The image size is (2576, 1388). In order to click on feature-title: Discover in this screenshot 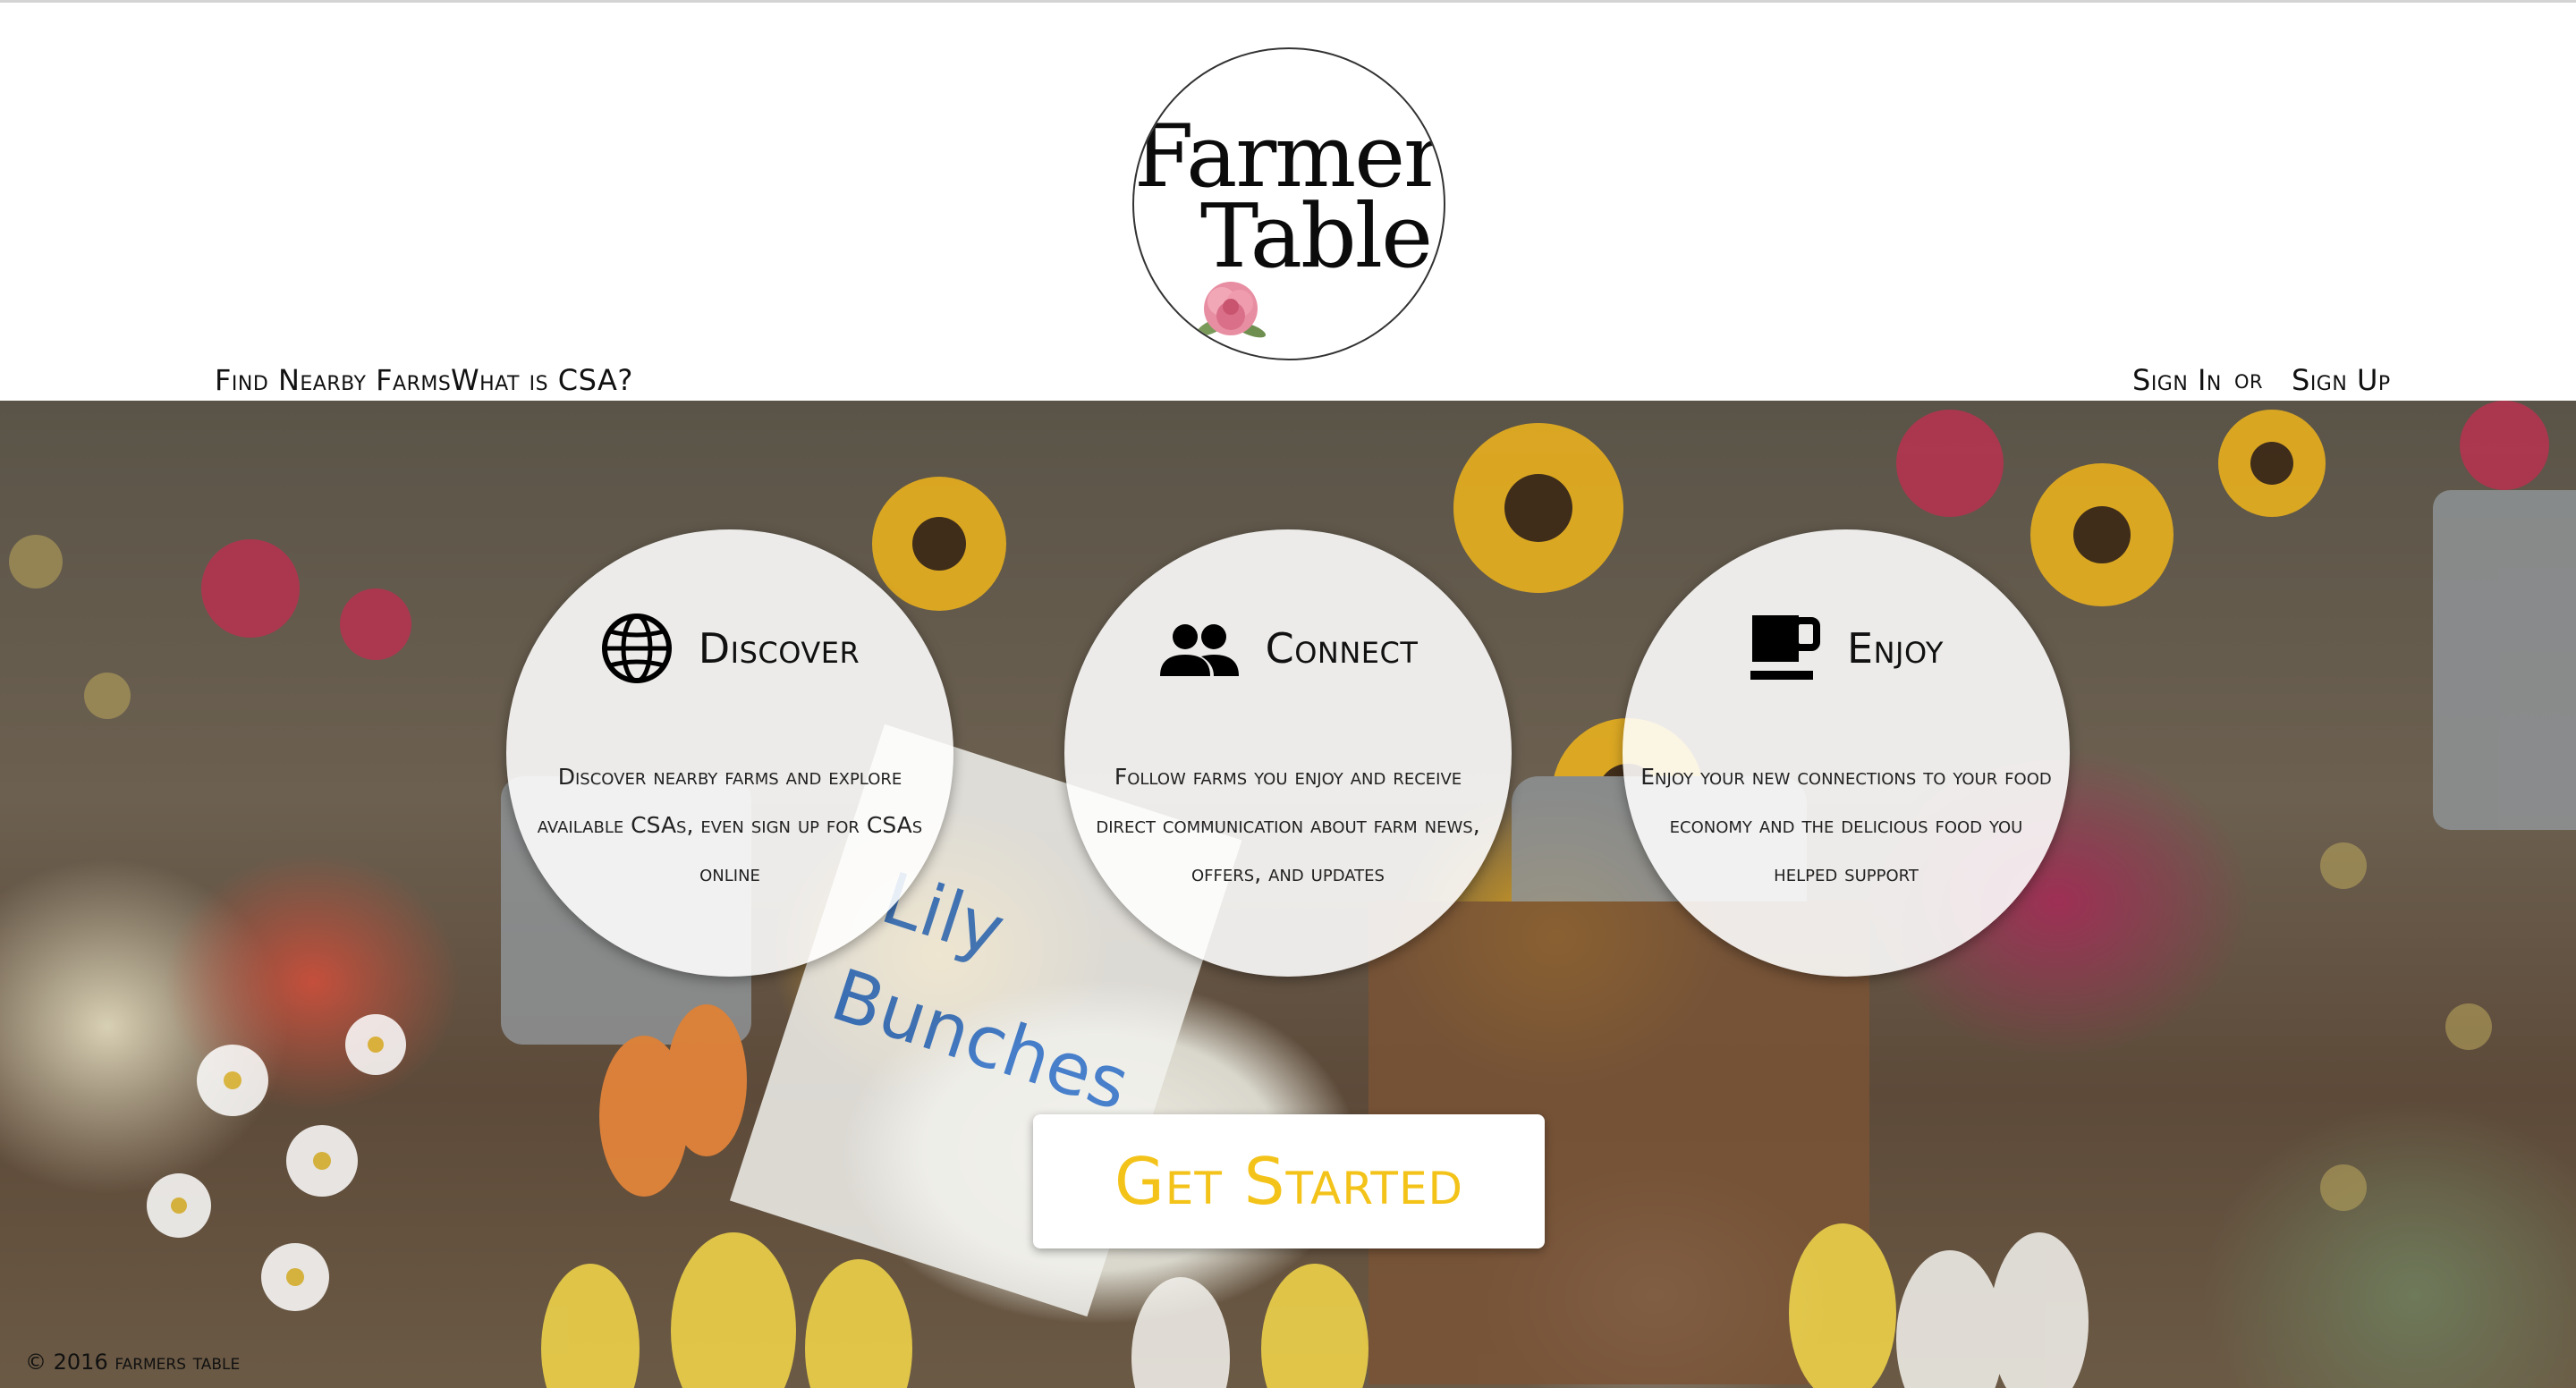, I will do `click(779, 648)`.